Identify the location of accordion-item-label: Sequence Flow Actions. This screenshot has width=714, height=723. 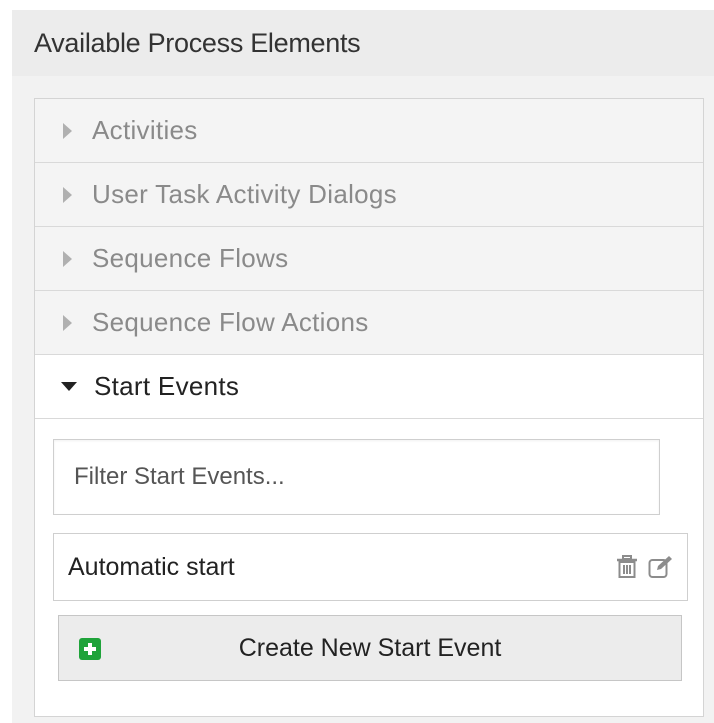
(230, 322).